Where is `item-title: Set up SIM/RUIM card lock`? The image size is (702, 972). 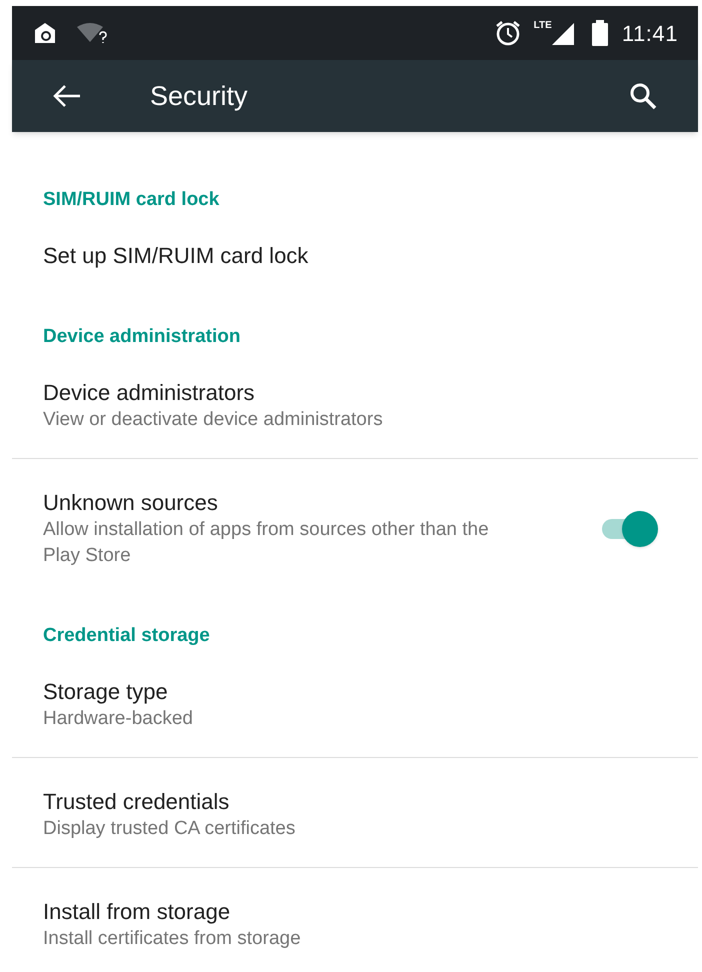
item-title: Set up SIM/RUIM card lock is located at coordinates (176, 256).